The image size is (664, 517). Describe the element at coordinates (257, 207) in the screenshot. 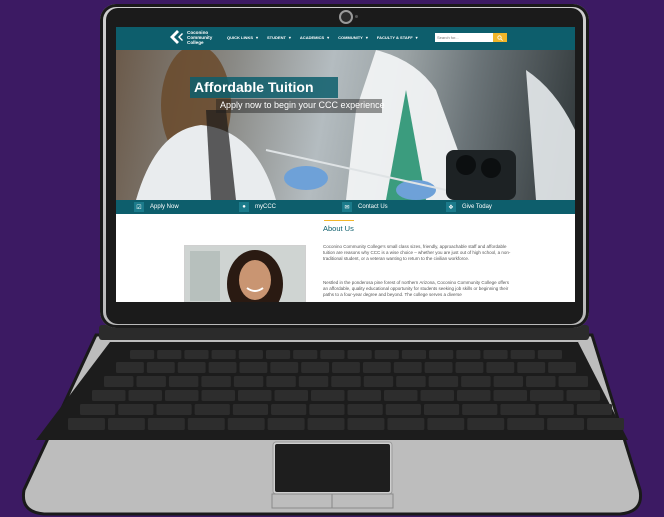

I see `quicklink-myccc: ● myCCC` at that location.